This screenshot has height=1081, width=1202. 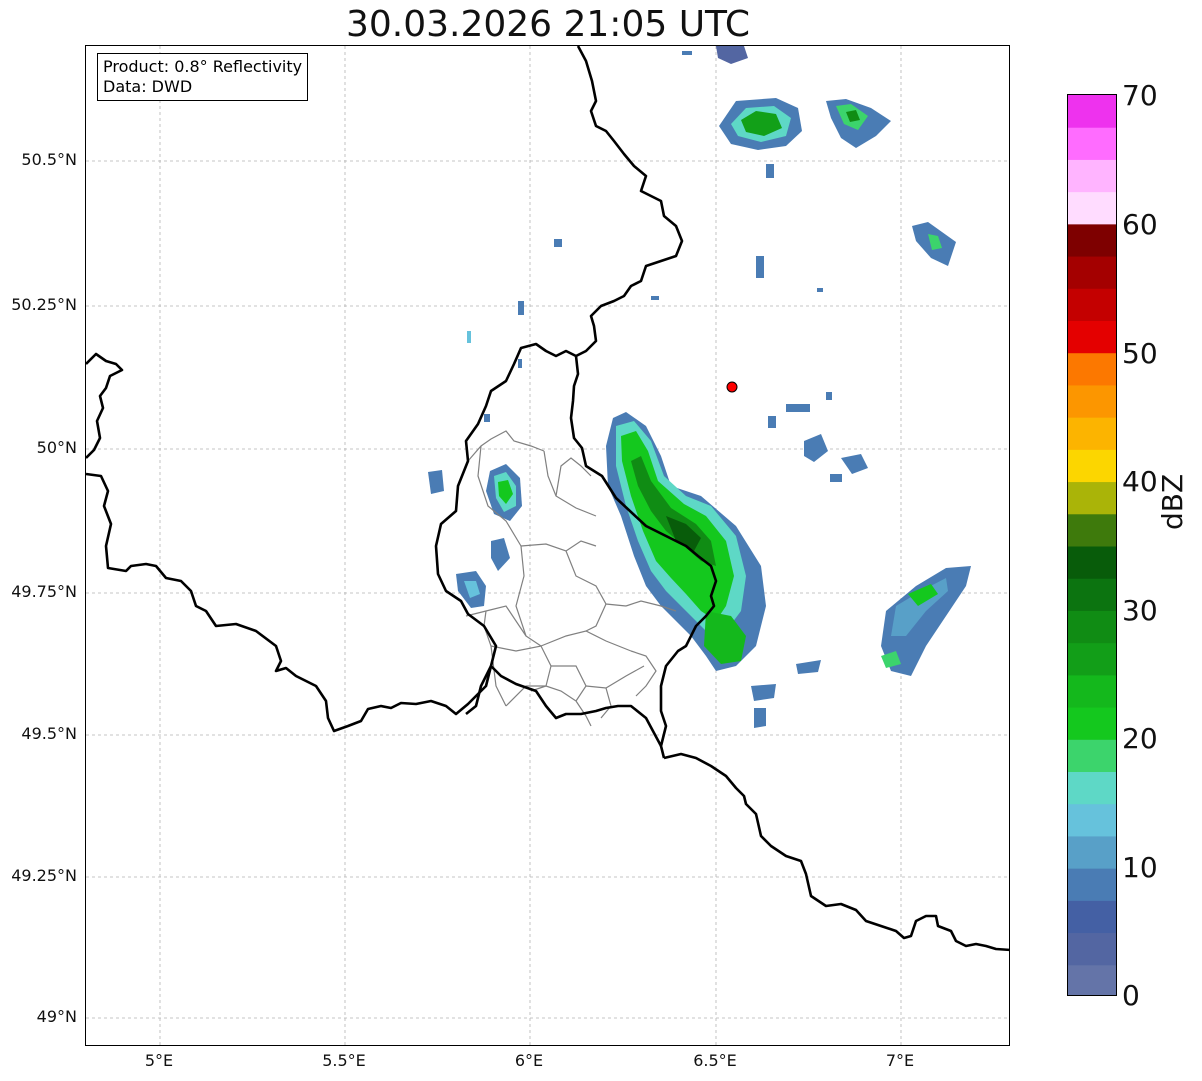 I want to click on x-tick-label: 7°E, so click(x=900, y=1060).